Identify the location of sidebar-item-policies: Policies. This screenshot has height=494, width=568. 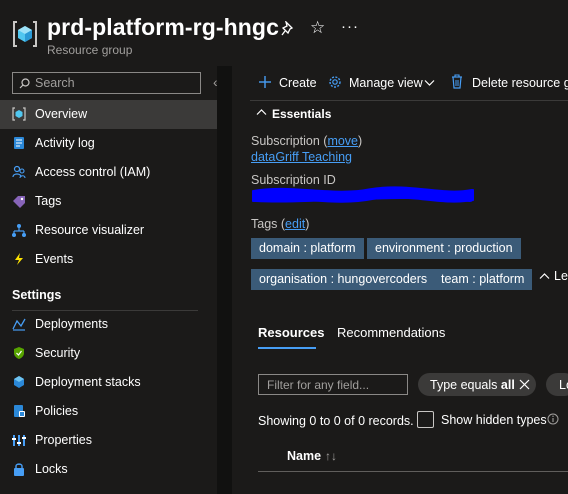
(108, 411).